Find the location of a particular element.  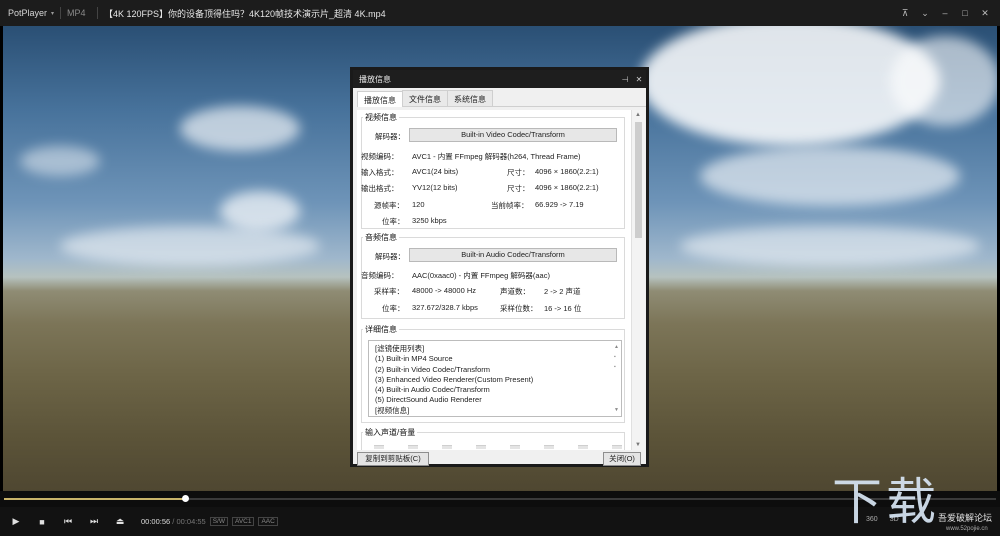

video-codec-value: AVC1 - 内置 FFmpeg 解码器(h264, Thread Frame) is located at coordinates (496, 156).